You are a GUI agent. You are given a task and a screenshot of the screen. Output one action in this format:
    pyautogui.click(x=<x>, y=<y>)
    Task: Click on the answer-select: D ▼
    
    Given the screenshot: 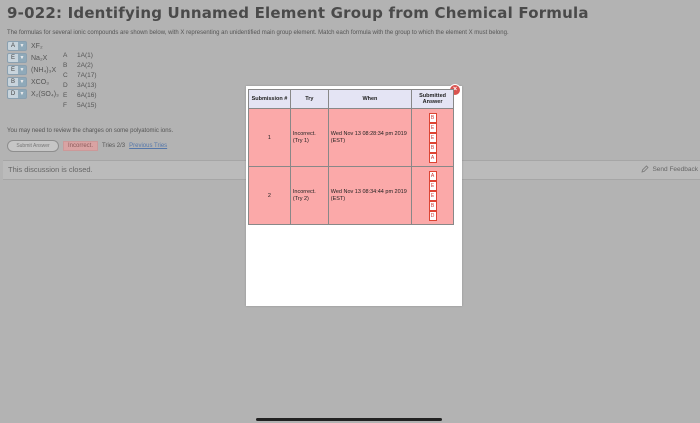 What is the action you would take?
    pyautogui.click(x=17, y=94)
    